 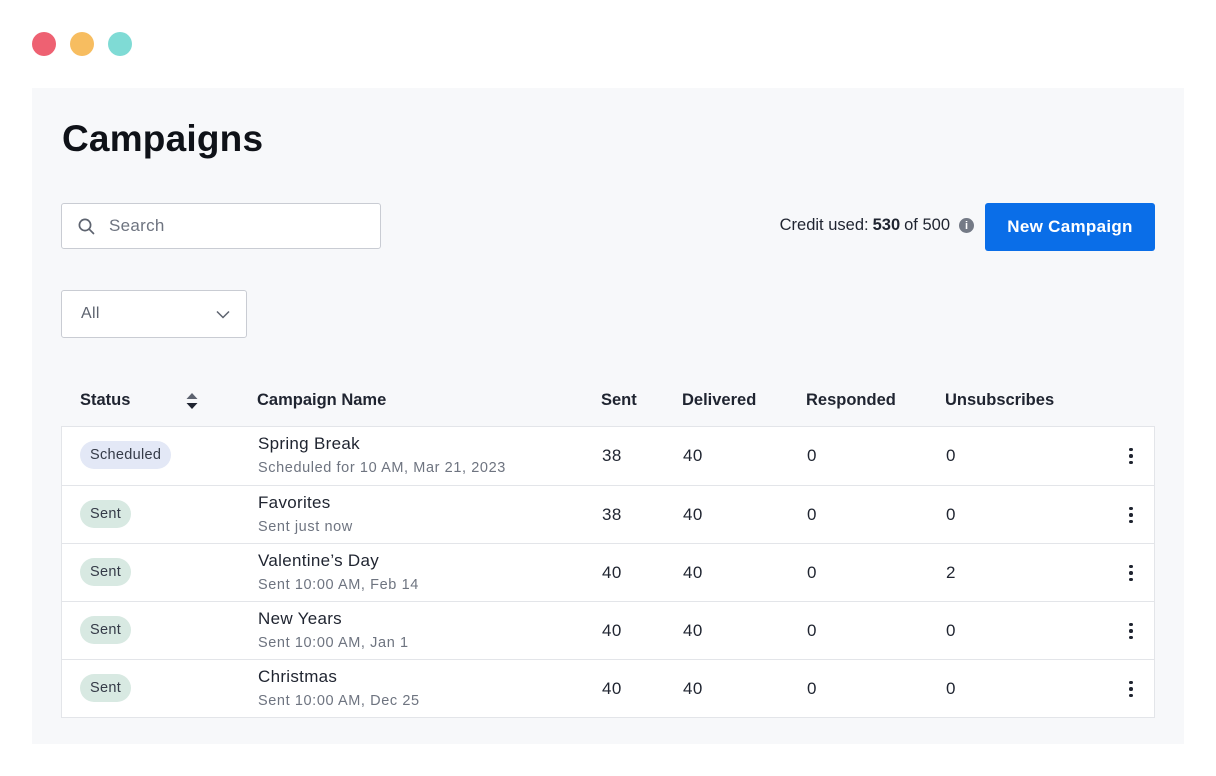 I want to click on page-title: Campaigns, so click(x=163, y=138).